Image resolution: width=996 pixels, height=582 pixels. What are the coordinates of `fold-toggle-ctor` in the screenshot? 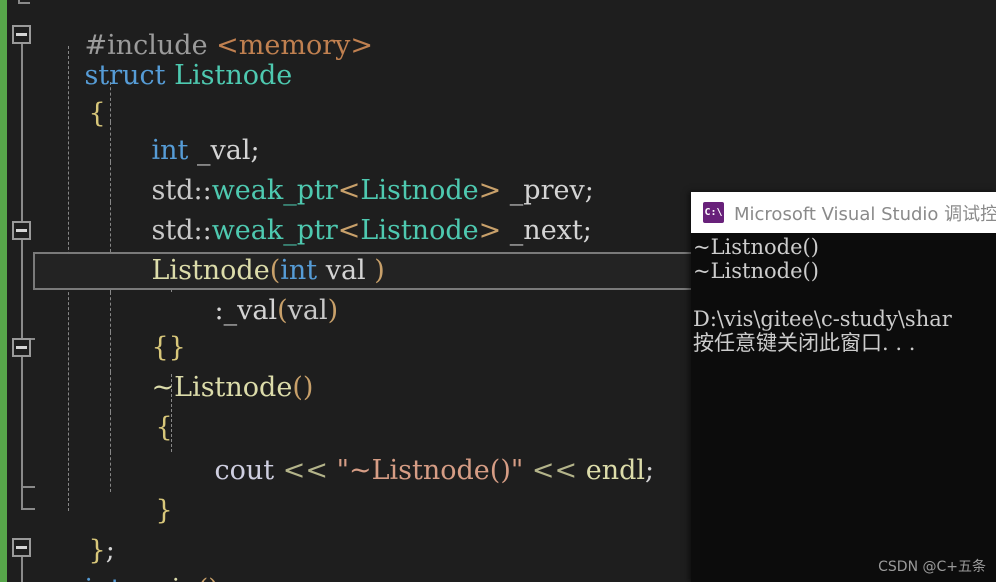 It's located at (21, 230).